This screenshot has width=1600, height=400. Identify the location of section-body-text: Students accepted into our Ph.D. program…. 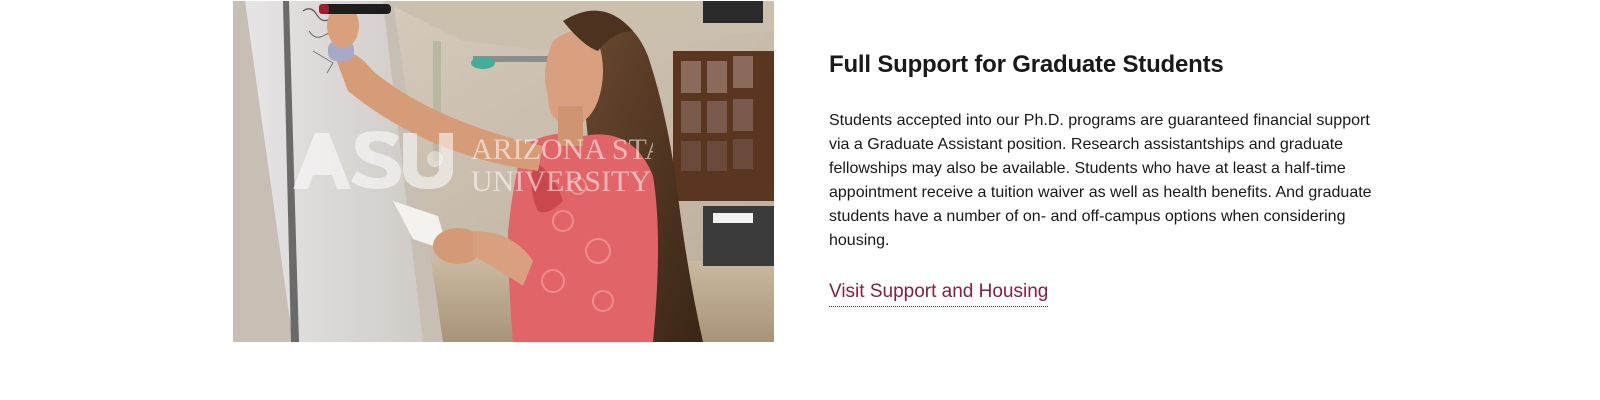
(1100, 180).